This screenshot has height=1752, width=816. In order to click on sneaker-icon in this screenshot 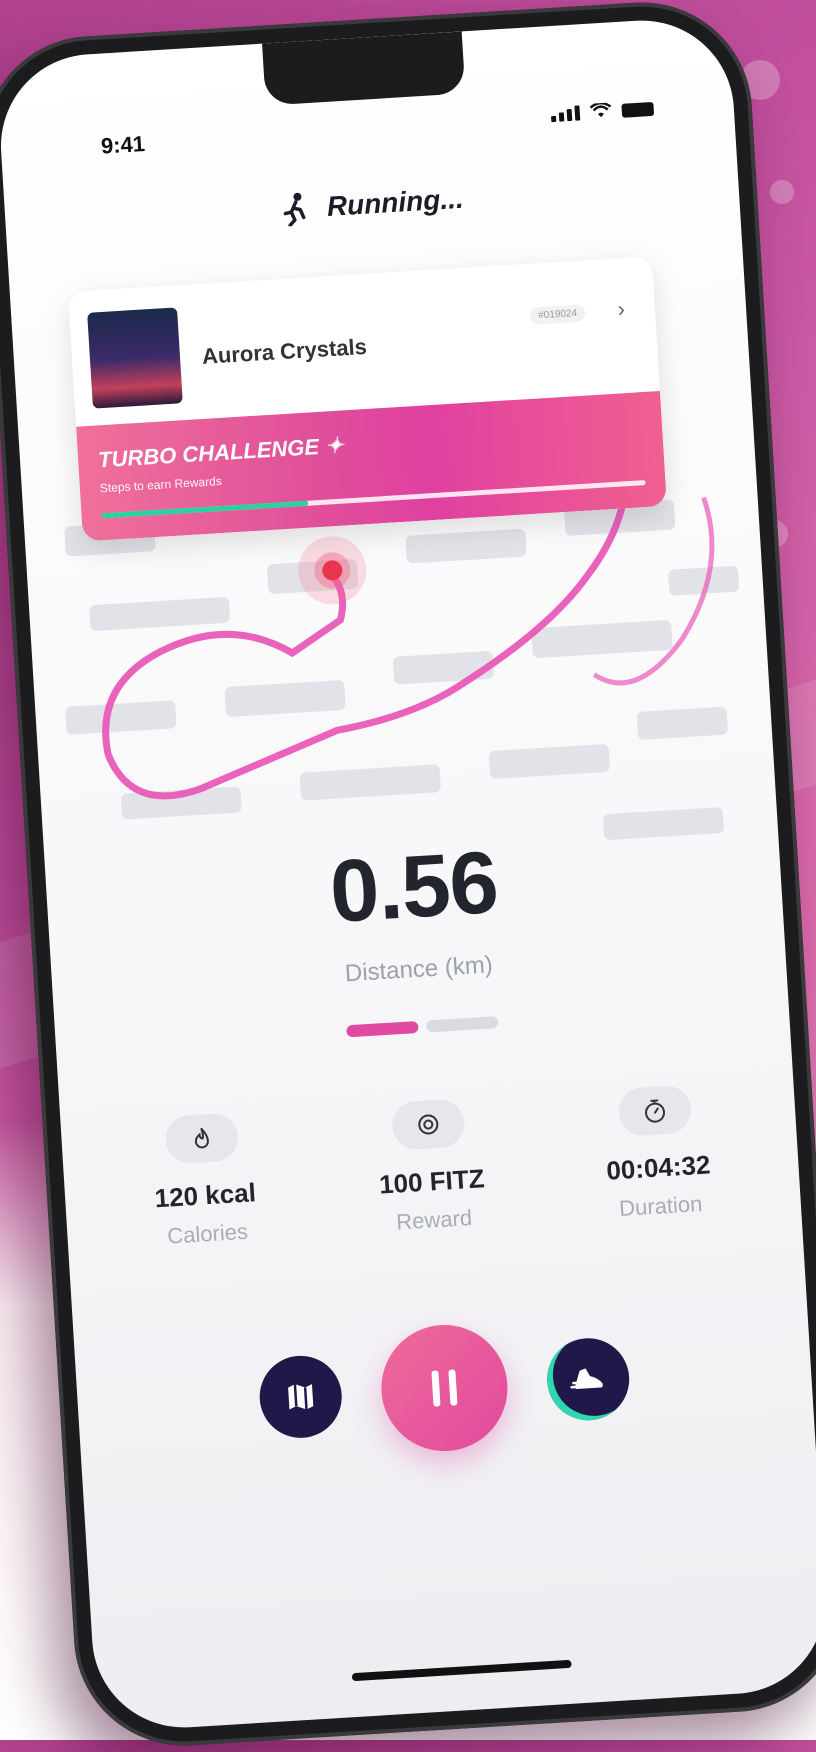, I will do `click(586, 1378)`.